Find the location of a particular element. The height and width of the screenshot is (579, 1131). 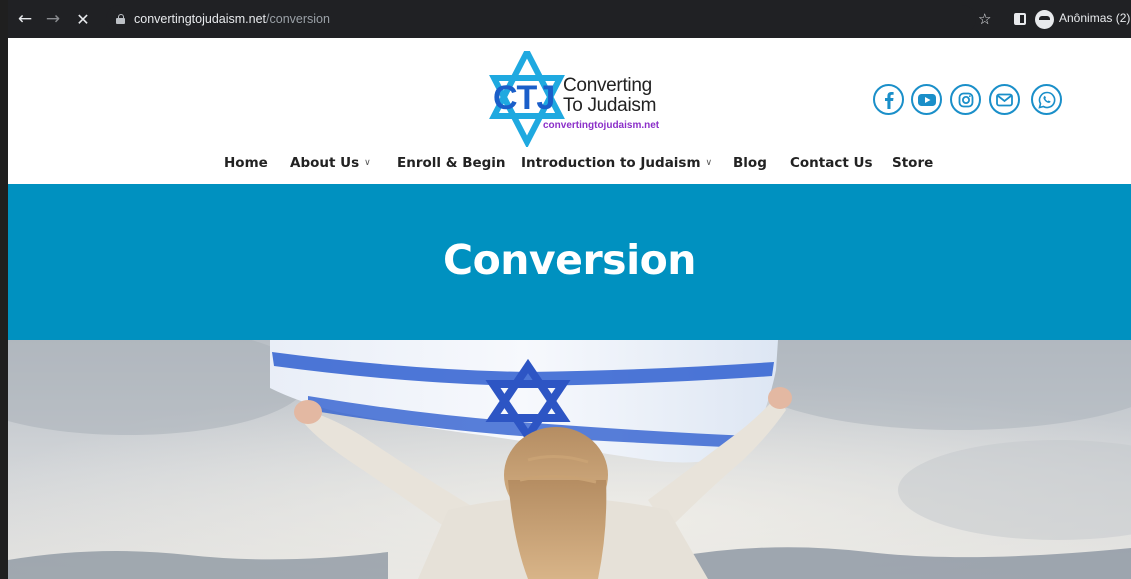

nav-item-introduction-to-judaism: Introduction to Judaism ∨ is located at coordinates (616, 163).